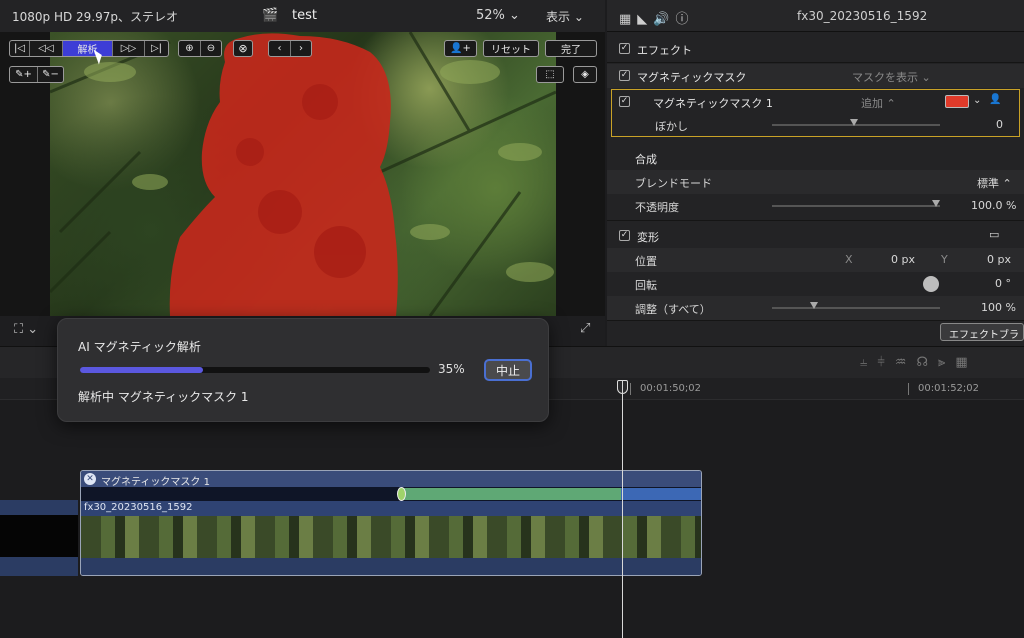 This screenshot has height=638, width=1024. Describe the element at coordinates (624, 101) in the screenshot. I see `mask1-checkbox: ✓` at that location.